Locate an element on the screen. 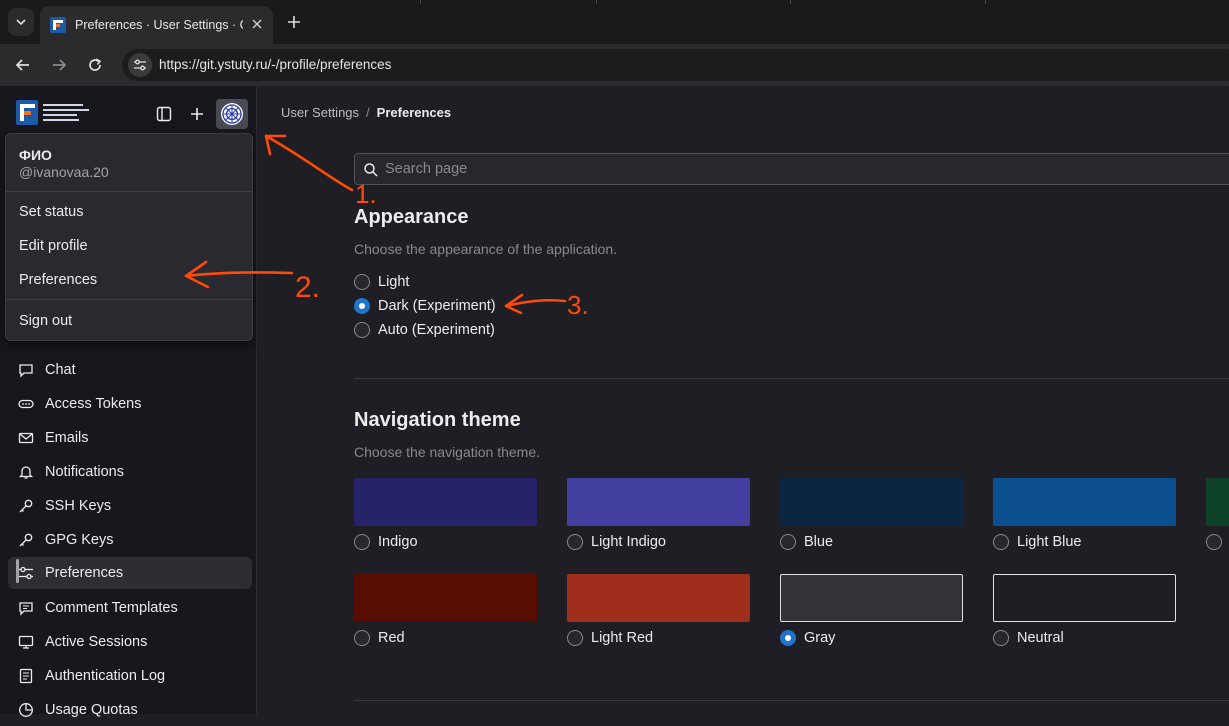  active-indicator is located at coordinates (17, 571).